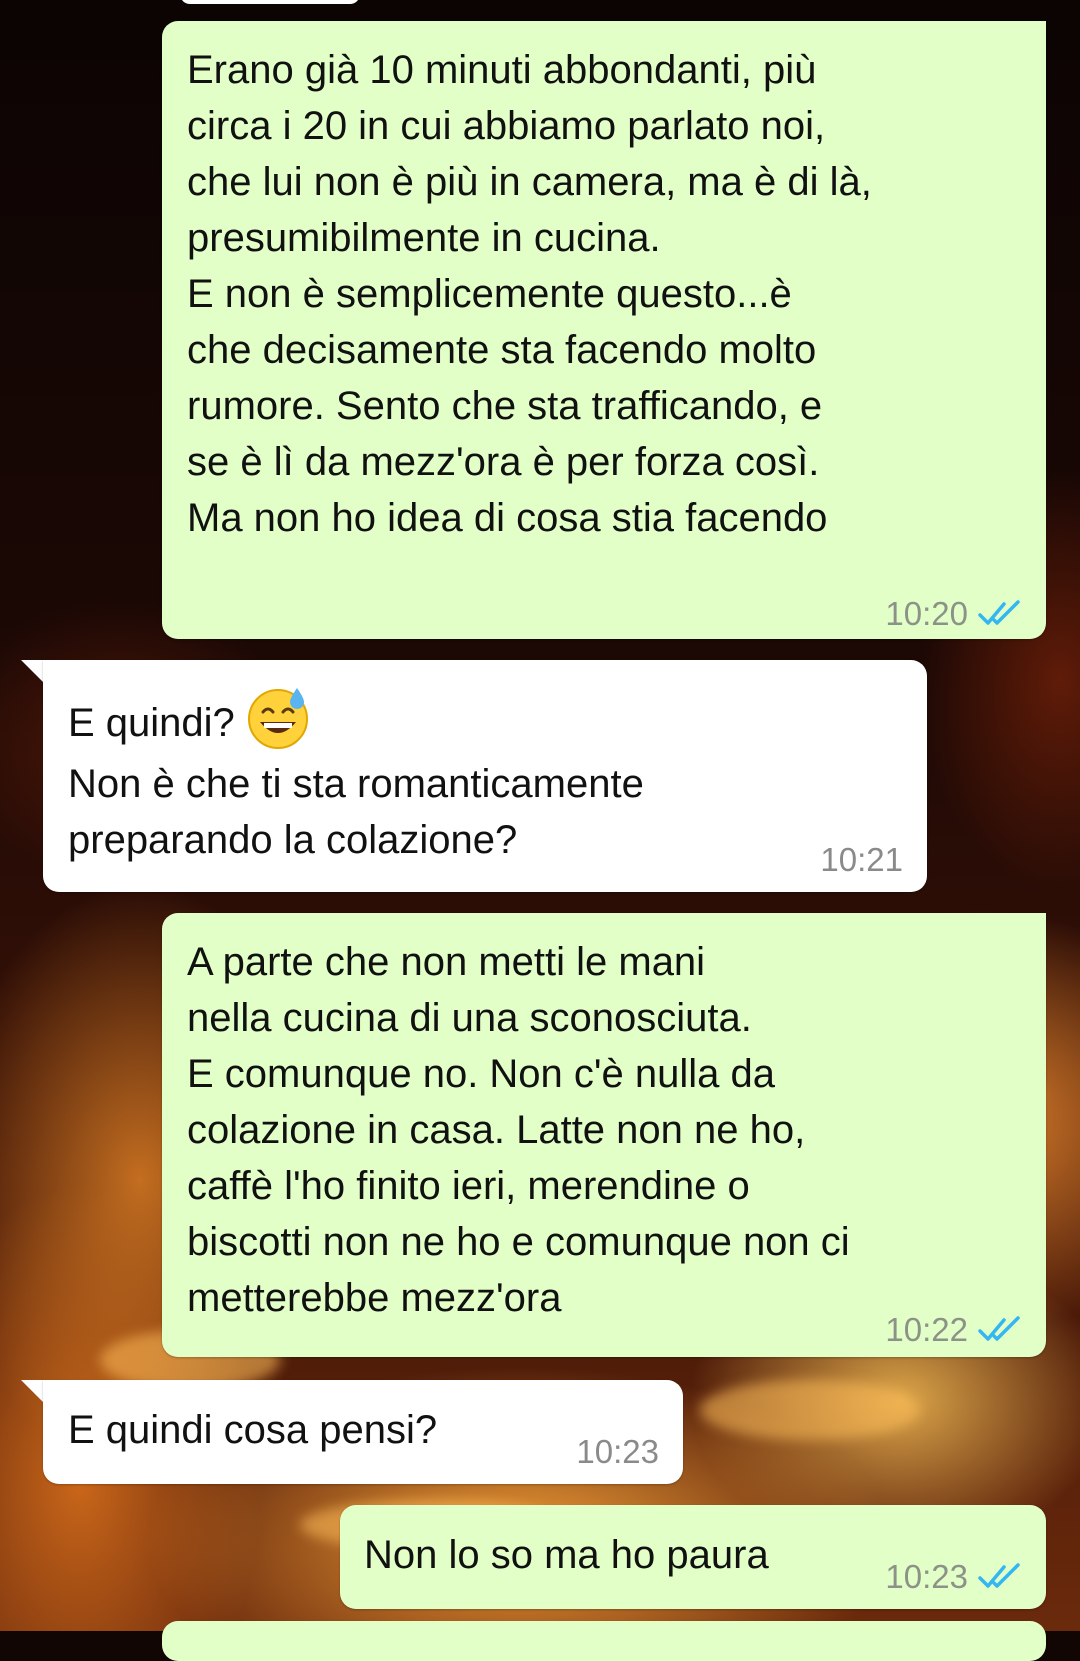 This screenshot has height=1661, width=1080. Describe the element at coordinates (566, 1555) in the screenshot. I see `message-text: Non lo so ma ho paura` at that location.